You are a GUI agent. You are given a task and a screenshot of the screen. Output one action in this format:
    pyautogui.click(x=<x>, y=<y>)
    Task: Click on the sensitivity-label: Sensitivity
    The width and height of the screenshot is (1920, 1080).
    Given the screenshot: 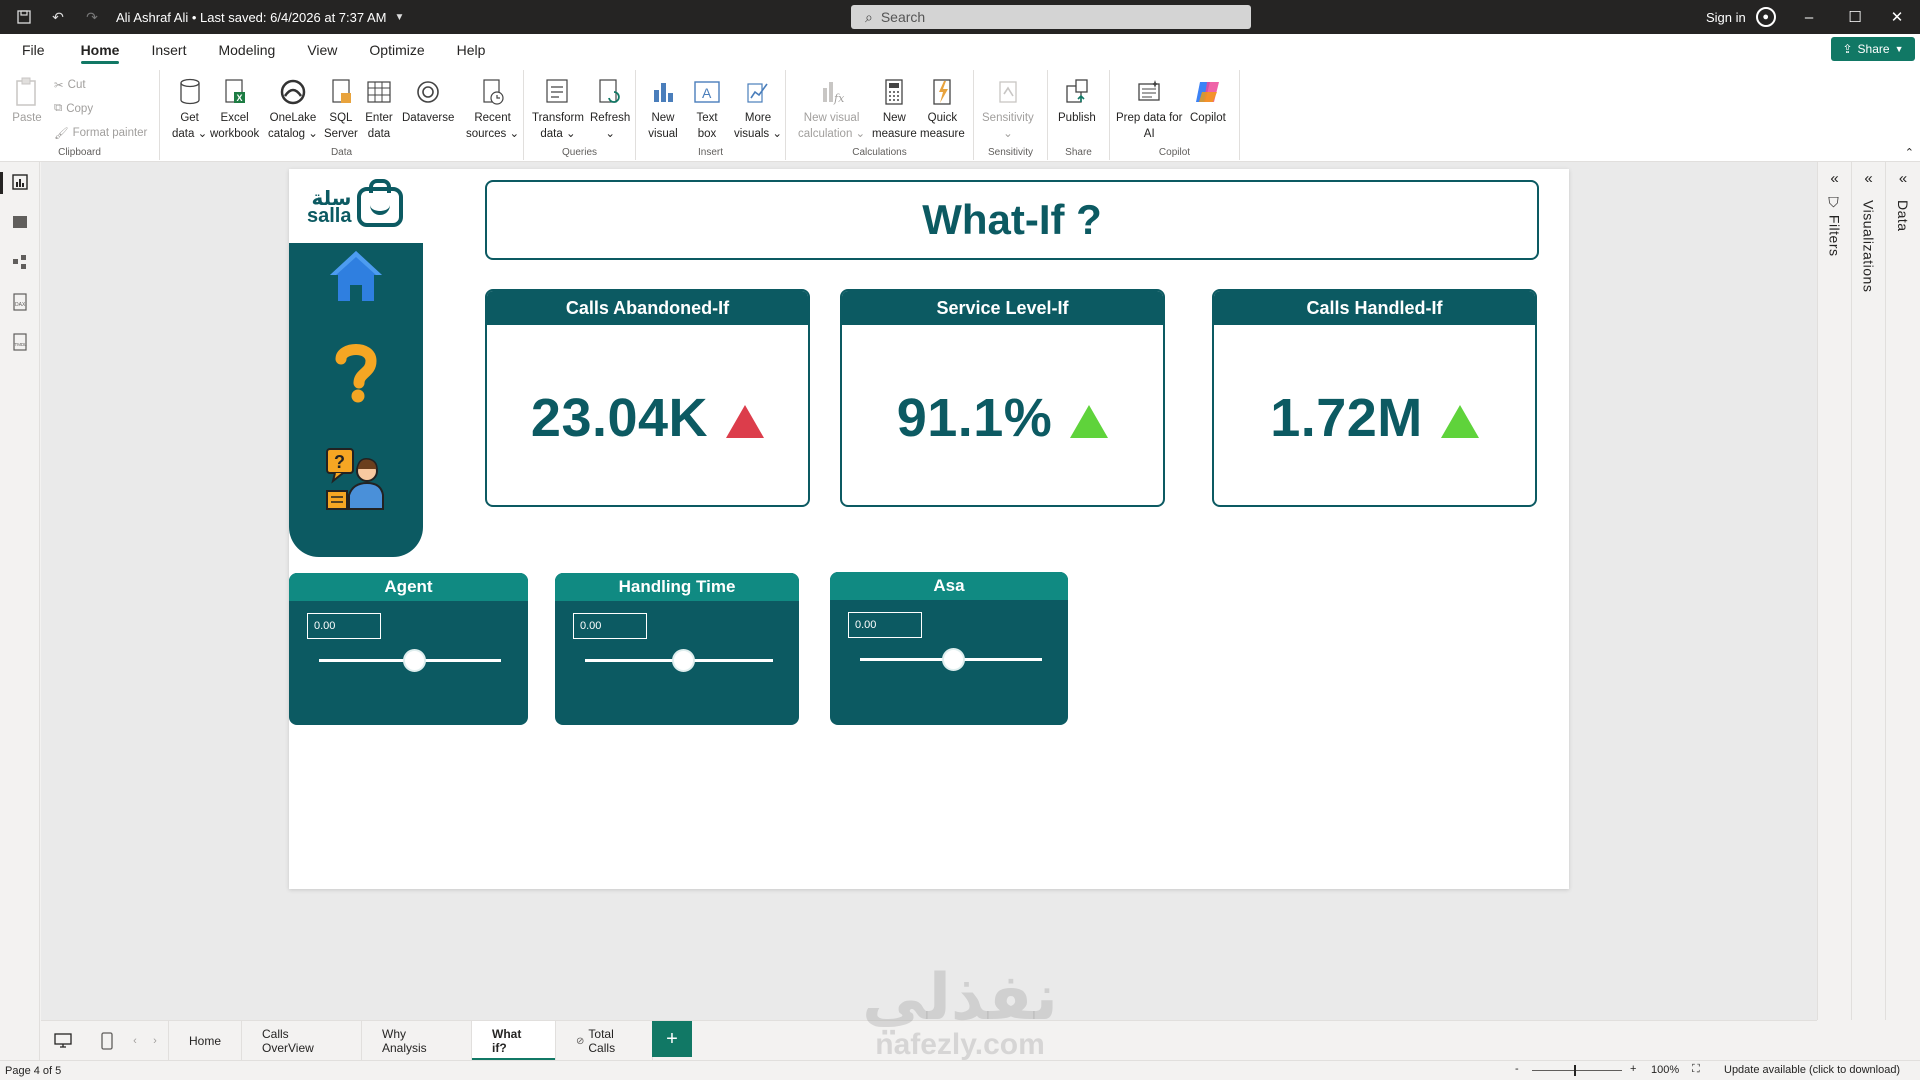 What is the action you would take?
    pyautogui.click(x=1008, y=118)
    